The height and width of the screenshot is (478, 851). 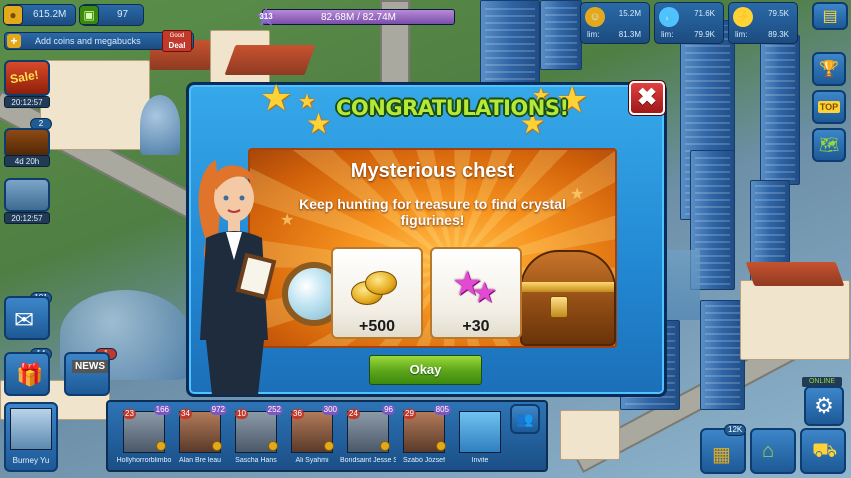 What do you see at coordinates (256, 460) in the screenshot?
I see `friend-name: Sascha Hans` at bounding box center [256, 460].